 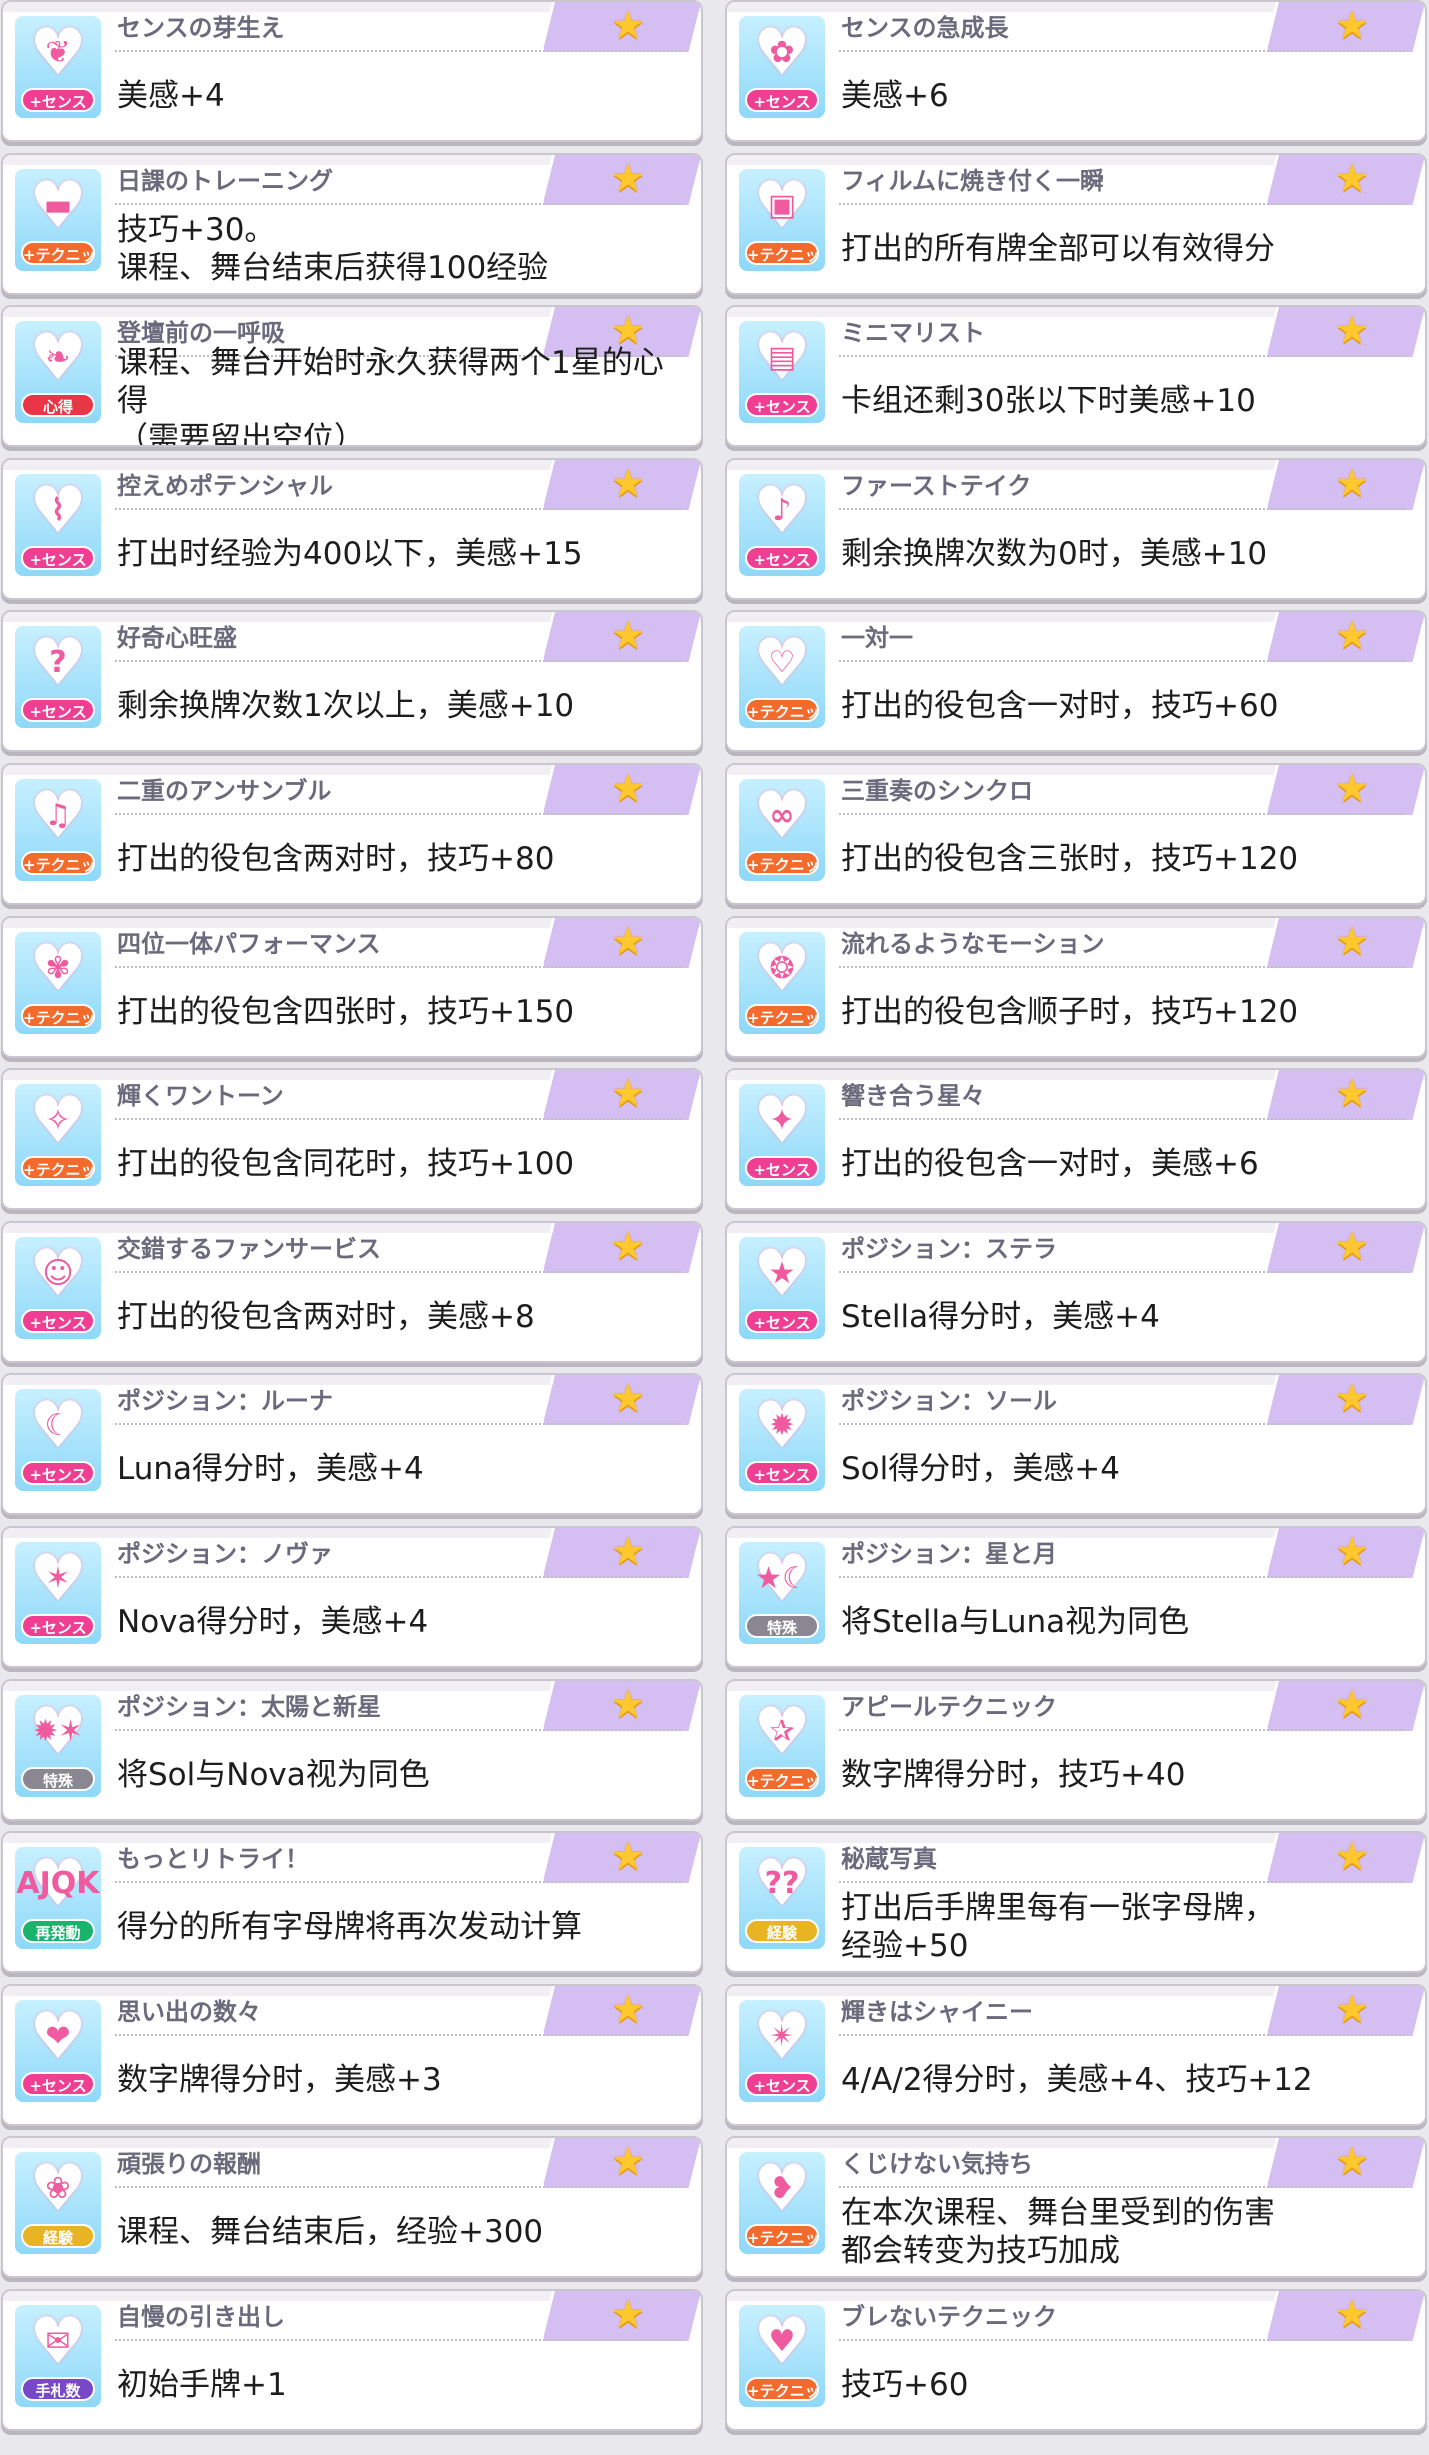 I want to click on skill-card: ★ ♥? +センス 好奇心旺盛 剩余换牌次数1次以上，美感+10, so click(x=352, y=681).